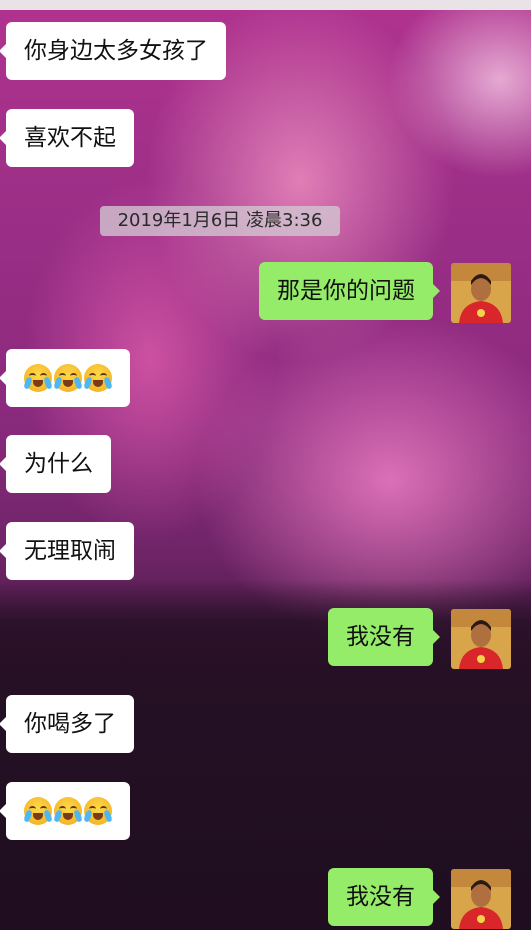  What do you see at coordinates (70, 138) in the screenshot?
I see `message-text: 喜欢不起` at bounding box center [70, 138].